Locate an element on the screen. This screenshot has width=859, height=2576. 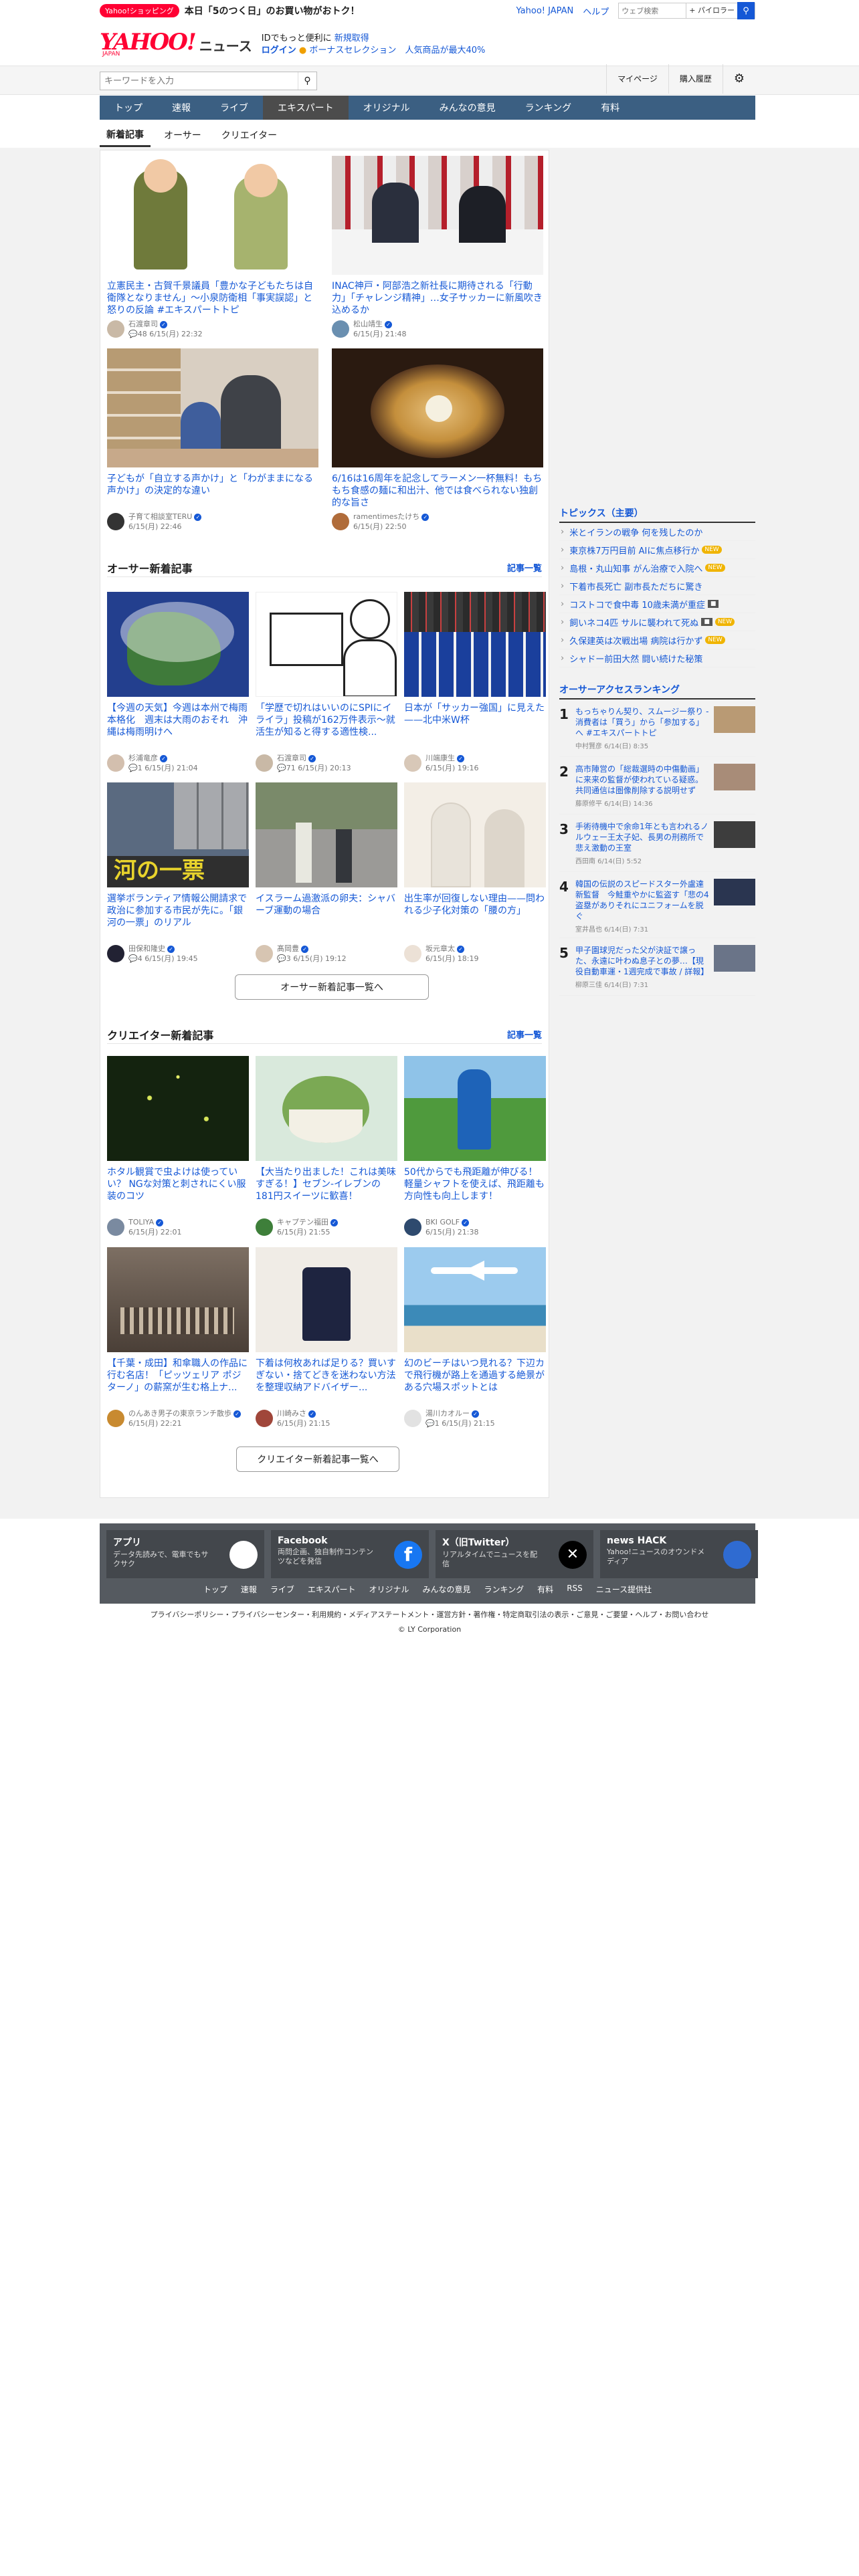
nav-live: ライブ is located at coordinates (234, 108).